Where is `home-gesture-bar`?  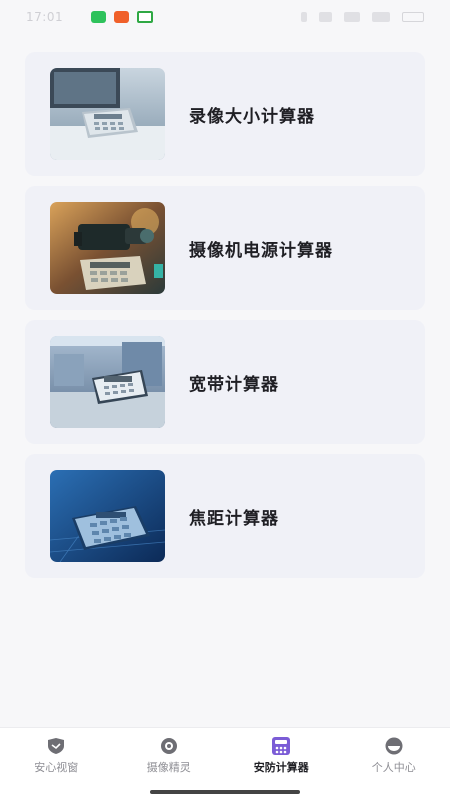 home-gesture-bar is located at coordinates (225, 792).